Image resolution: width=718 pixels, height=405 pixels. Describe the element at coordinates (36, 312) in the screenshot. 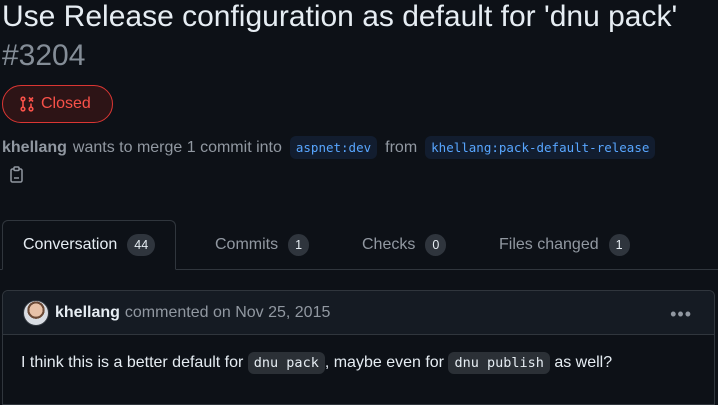

I see `avatar` at that location.